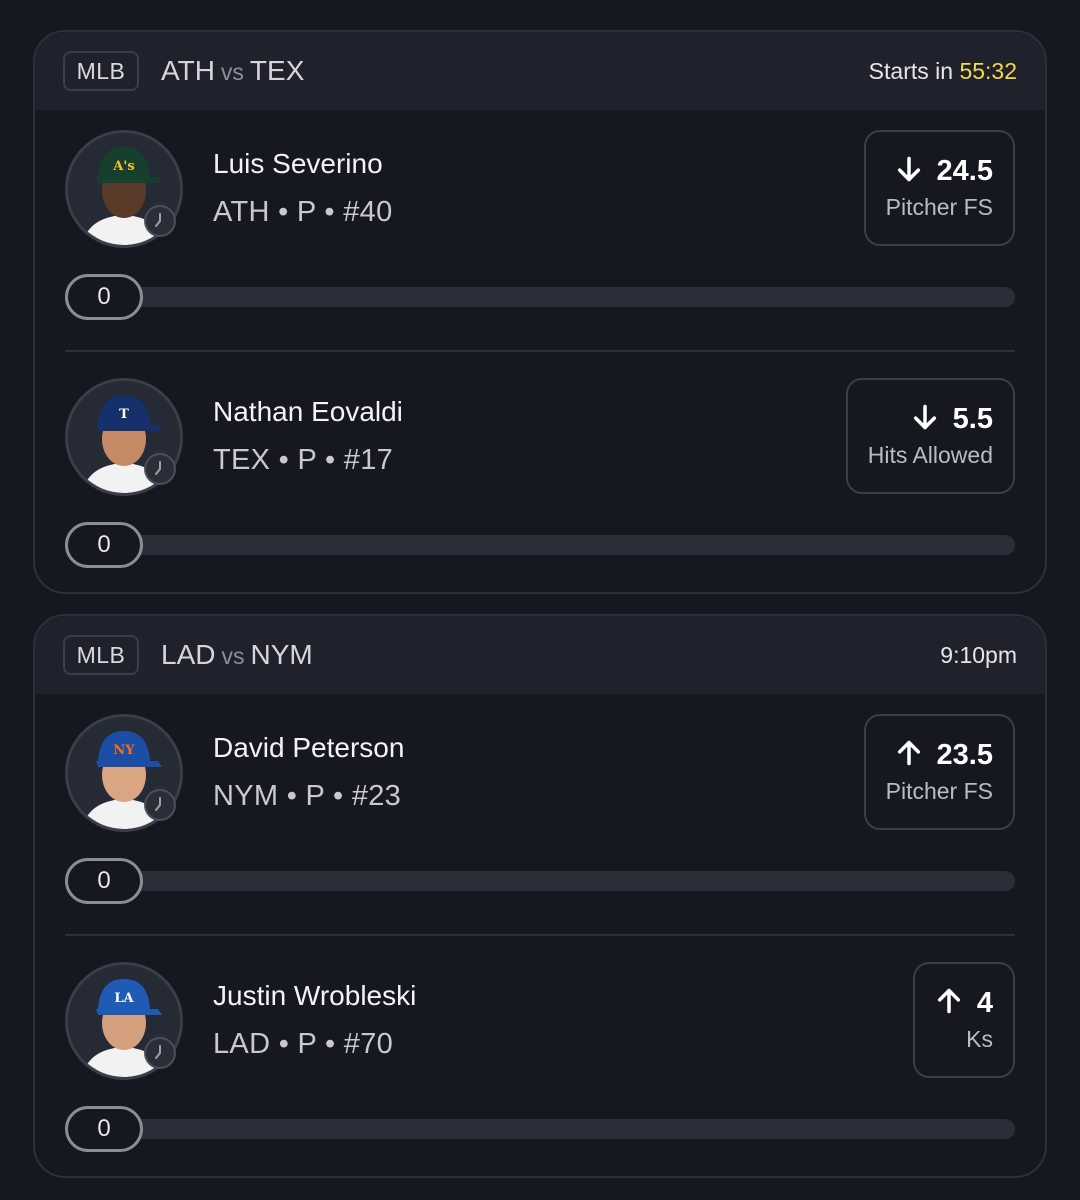 The image size is (1080, 1200). What do you see at coordinates (988, 71) in the screenshot?
I see `status-time: 55:32` at bounding box center [988, 71].